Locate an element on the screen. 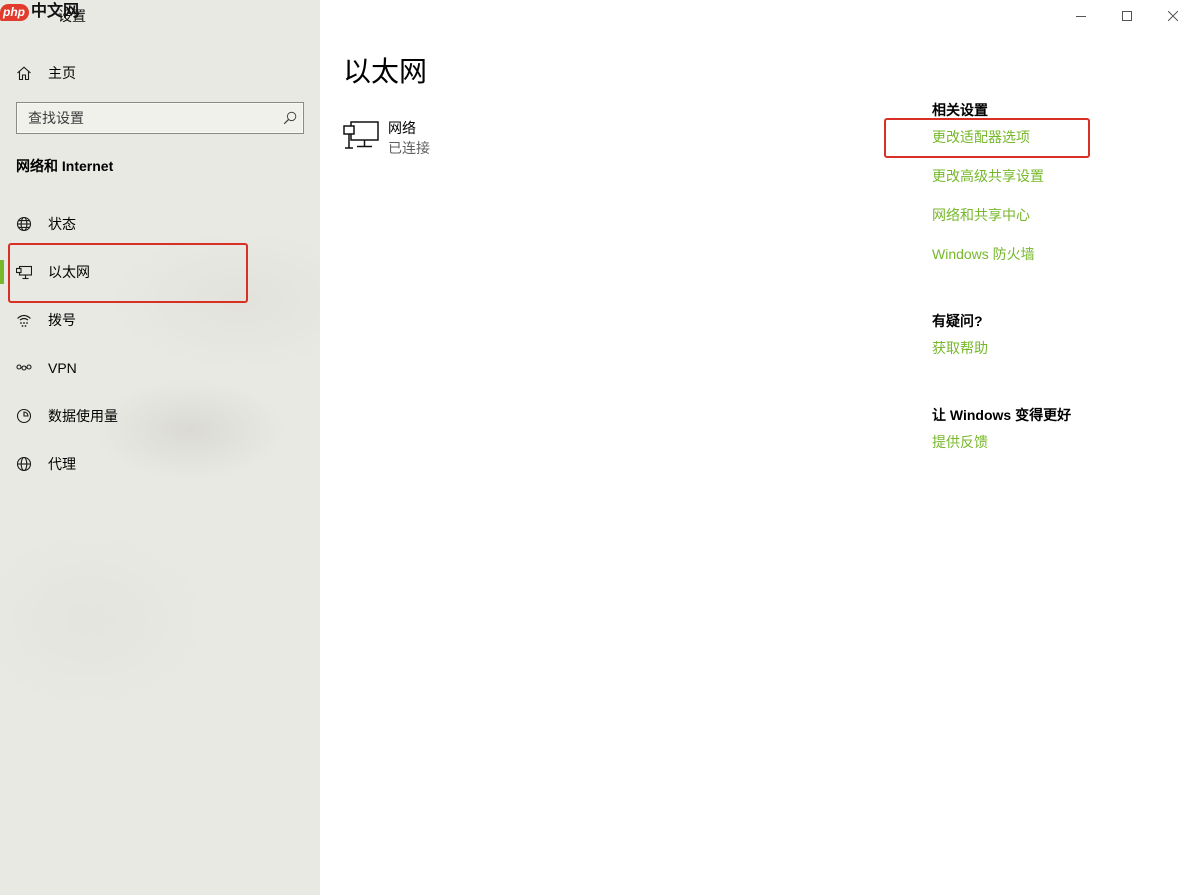 This screenshot has height=895, width=1196. maximize-icon is located at coordinates (1127, 16).